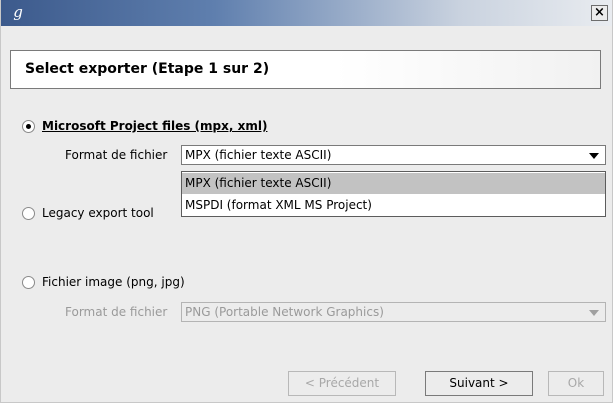 The image size is (613, 403). I want to click on previous-button: < Précédent, so click(342, 383).